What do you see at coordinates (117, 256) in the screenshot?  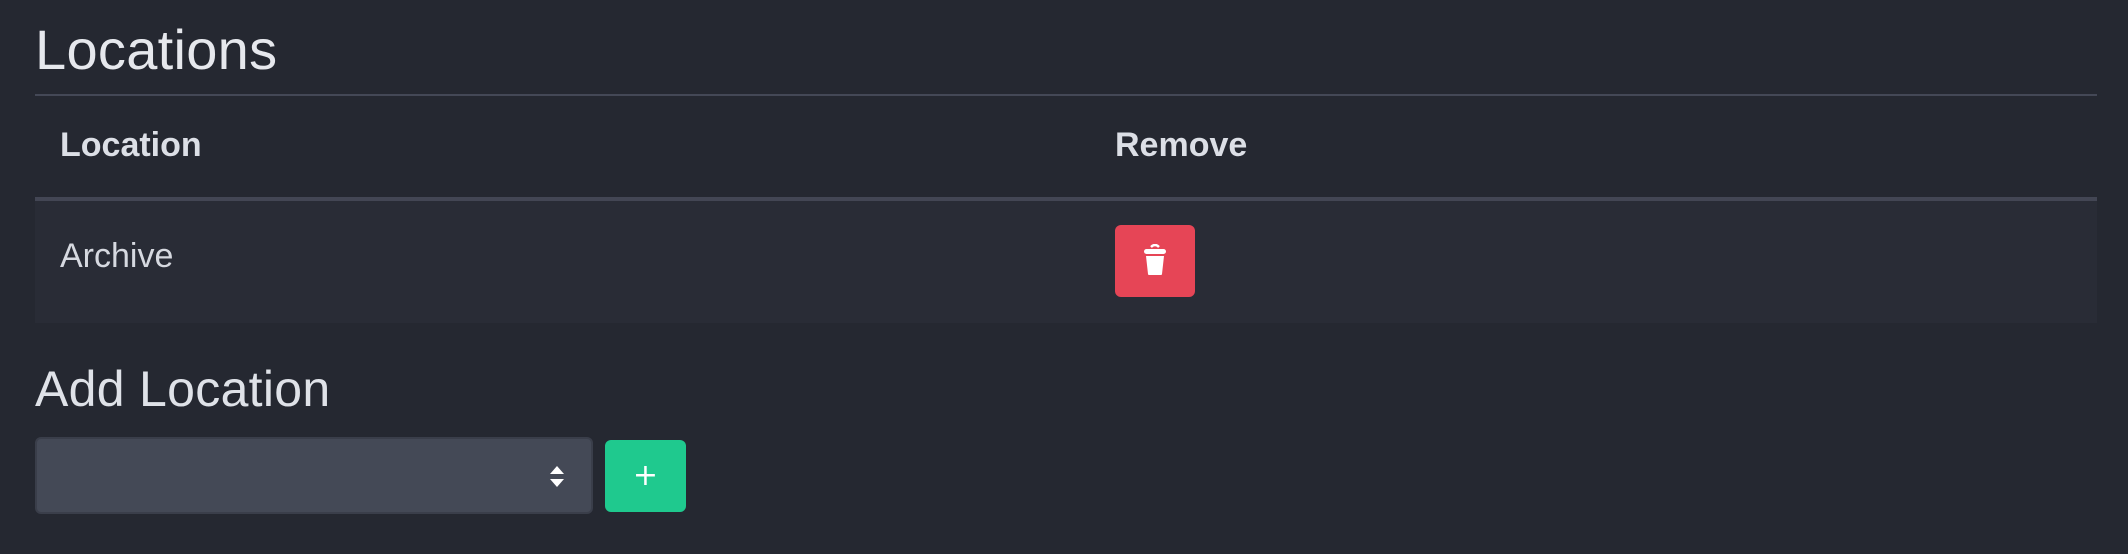 I see `location-name-cell: Archive` at bounding box center [117, 256].